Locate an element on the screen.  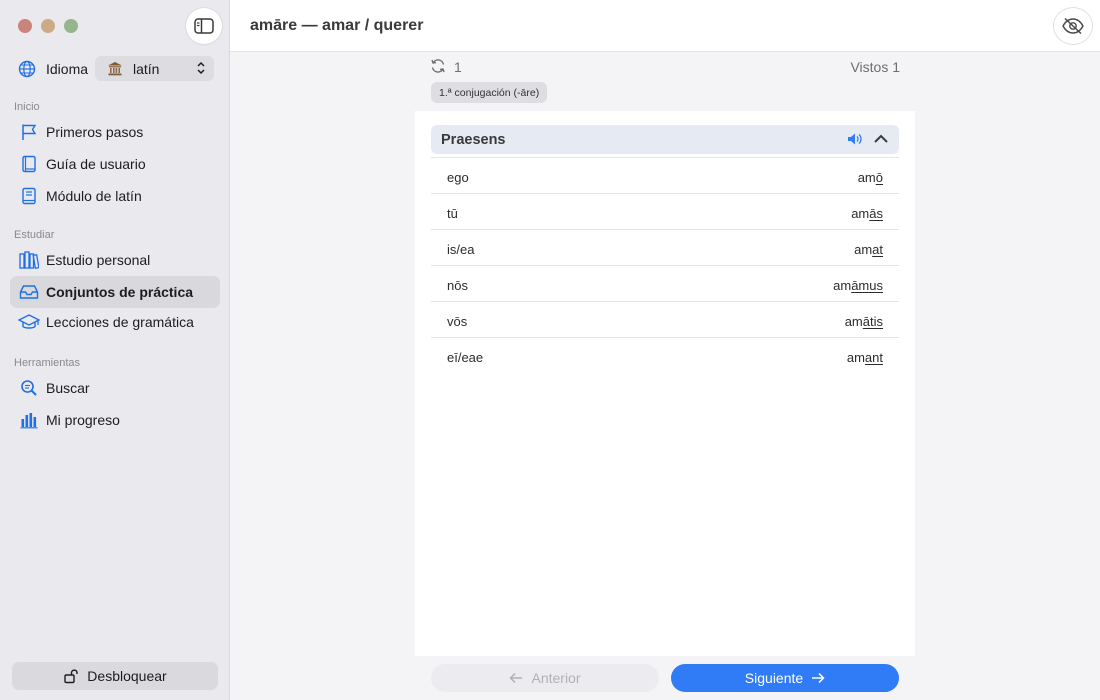
pronoun: is/ea is located at coordinates (461, 249).